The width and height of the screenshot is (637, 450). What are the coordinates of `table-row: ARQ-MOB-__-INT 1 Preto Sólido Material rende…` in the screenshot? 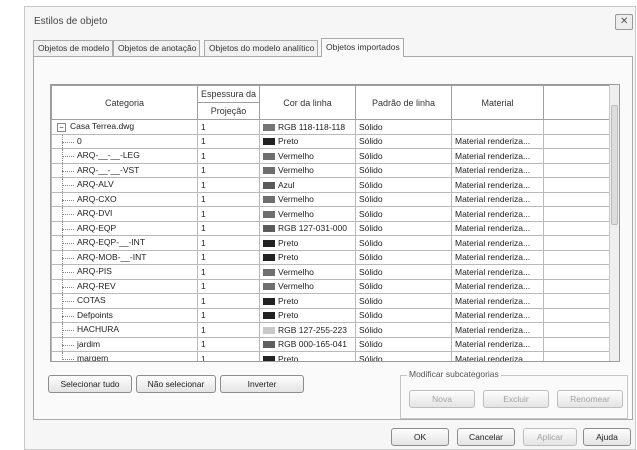 It's located at (331, 257).